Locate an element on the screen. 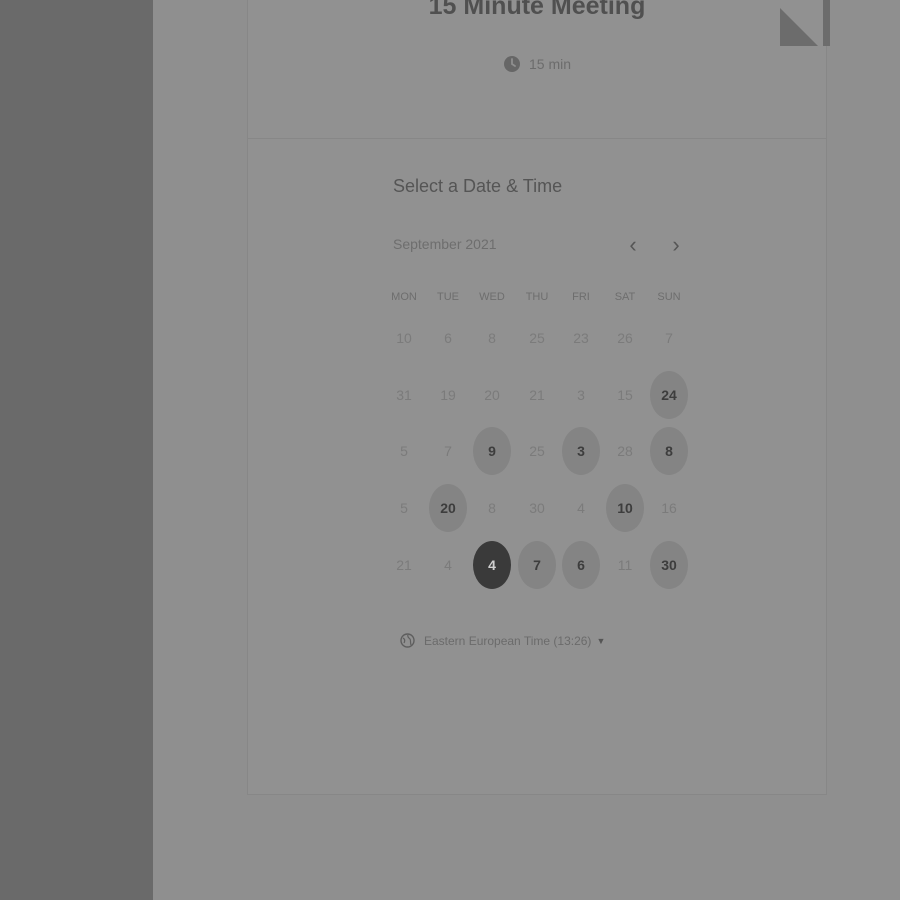 The height and width of the screenshot is (900, 900). calendar-day: 15 is located at coordinates (625, 395).